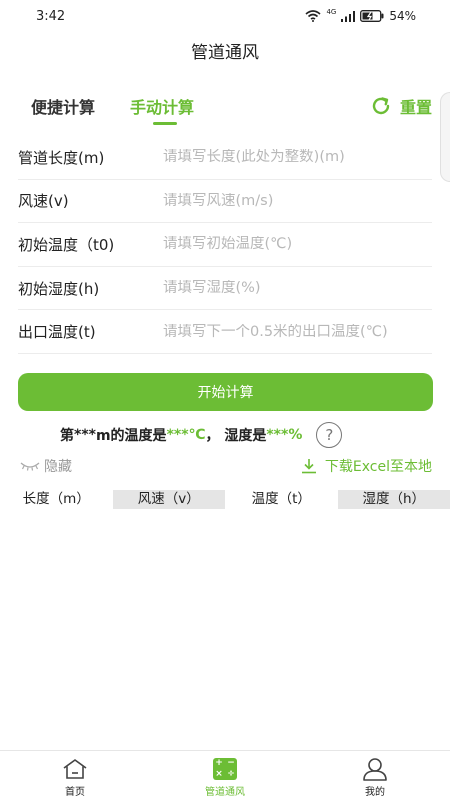  I want to click on form-row-initial-humidity: 初始湿度(h), so click(225, 289).